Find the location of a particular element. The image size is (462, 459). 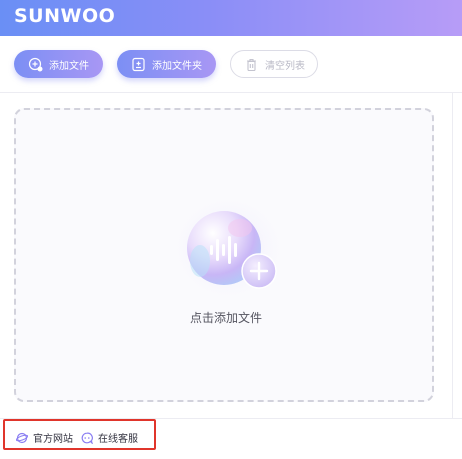

add-file-label: 添加文件 is located at coordinates (69, 66).